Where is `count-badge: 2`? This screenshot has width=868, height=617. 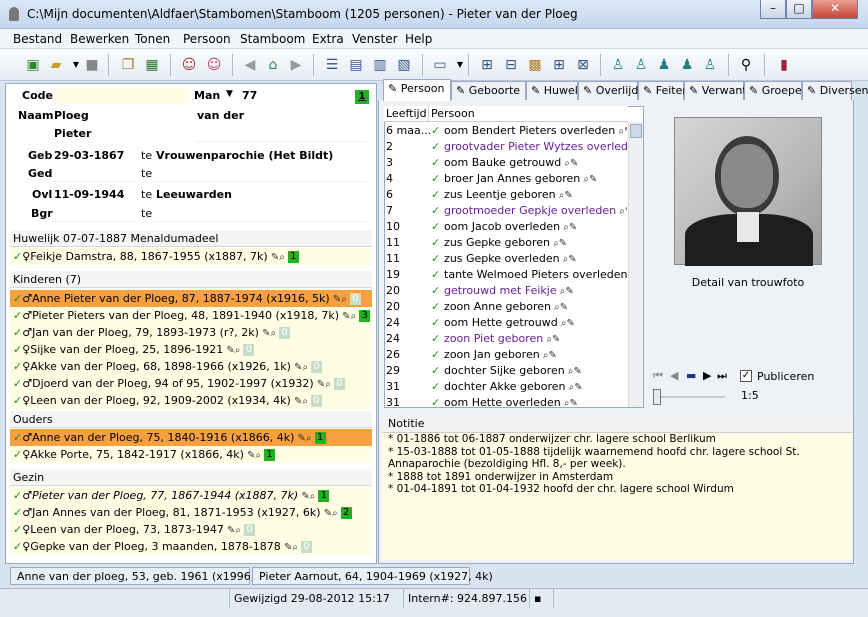
count-badge: 2 is located at coordinates (346, 513).